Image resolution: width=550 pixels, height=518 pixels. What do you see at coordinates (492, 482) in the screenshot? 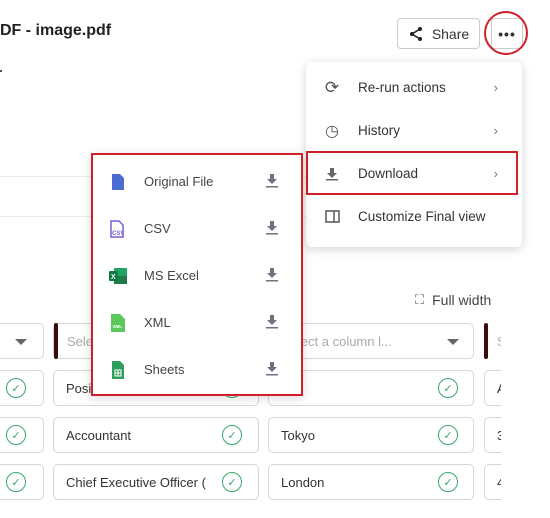
I see `table-cell: 4` at bounding box center [492, 482].